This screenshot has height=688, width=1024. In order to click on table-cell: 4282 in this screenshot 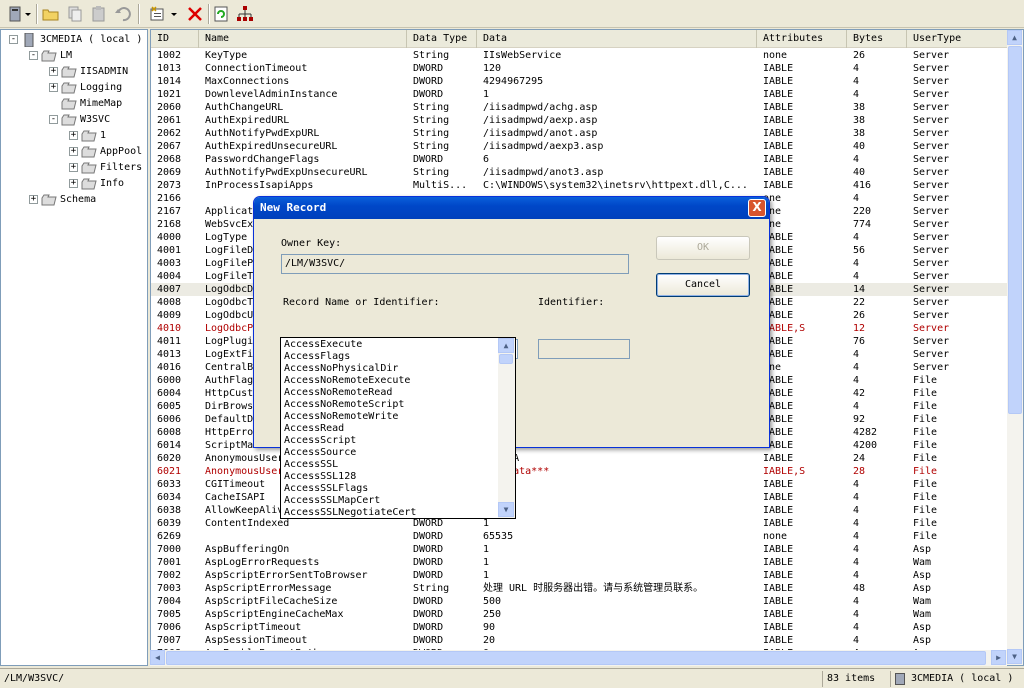, I will do `click(865, 432)`.